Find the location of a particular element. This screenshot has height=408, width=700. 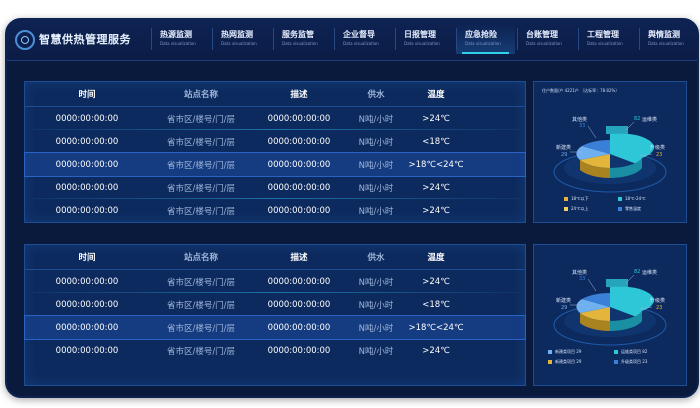

legend-item: 运维类项目 82 is located at coordinates (630, 352).